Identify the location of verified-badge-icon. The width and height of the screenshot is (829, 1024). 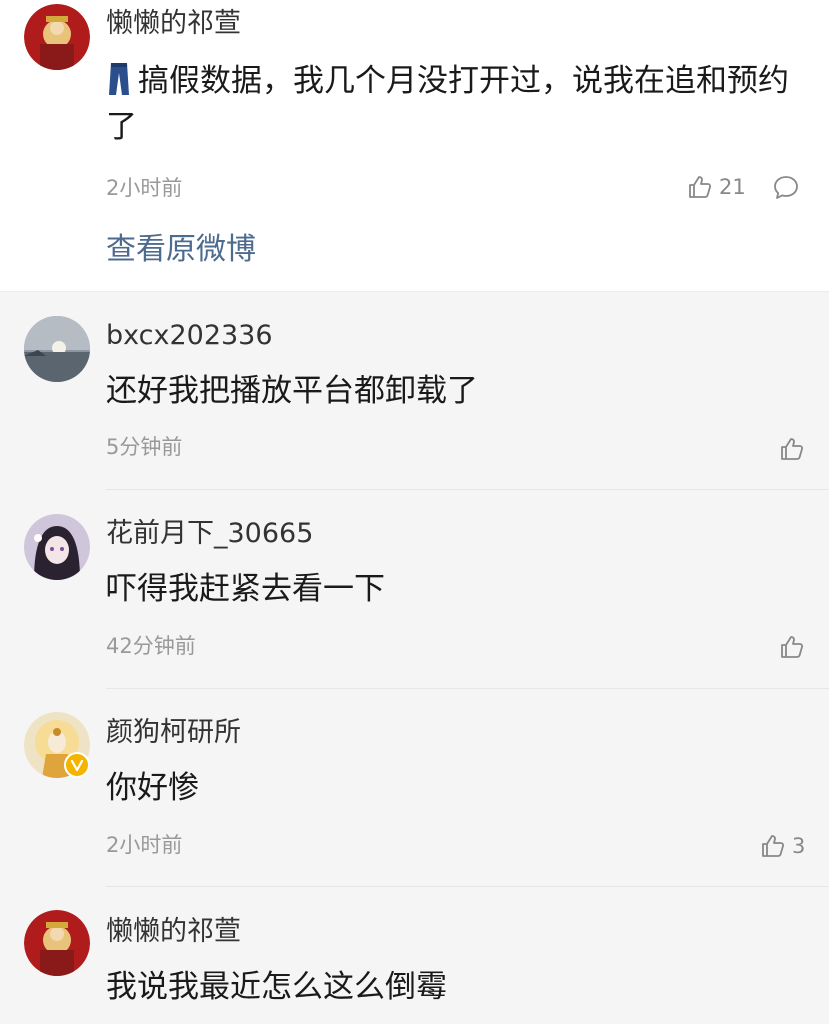
(77, 765).